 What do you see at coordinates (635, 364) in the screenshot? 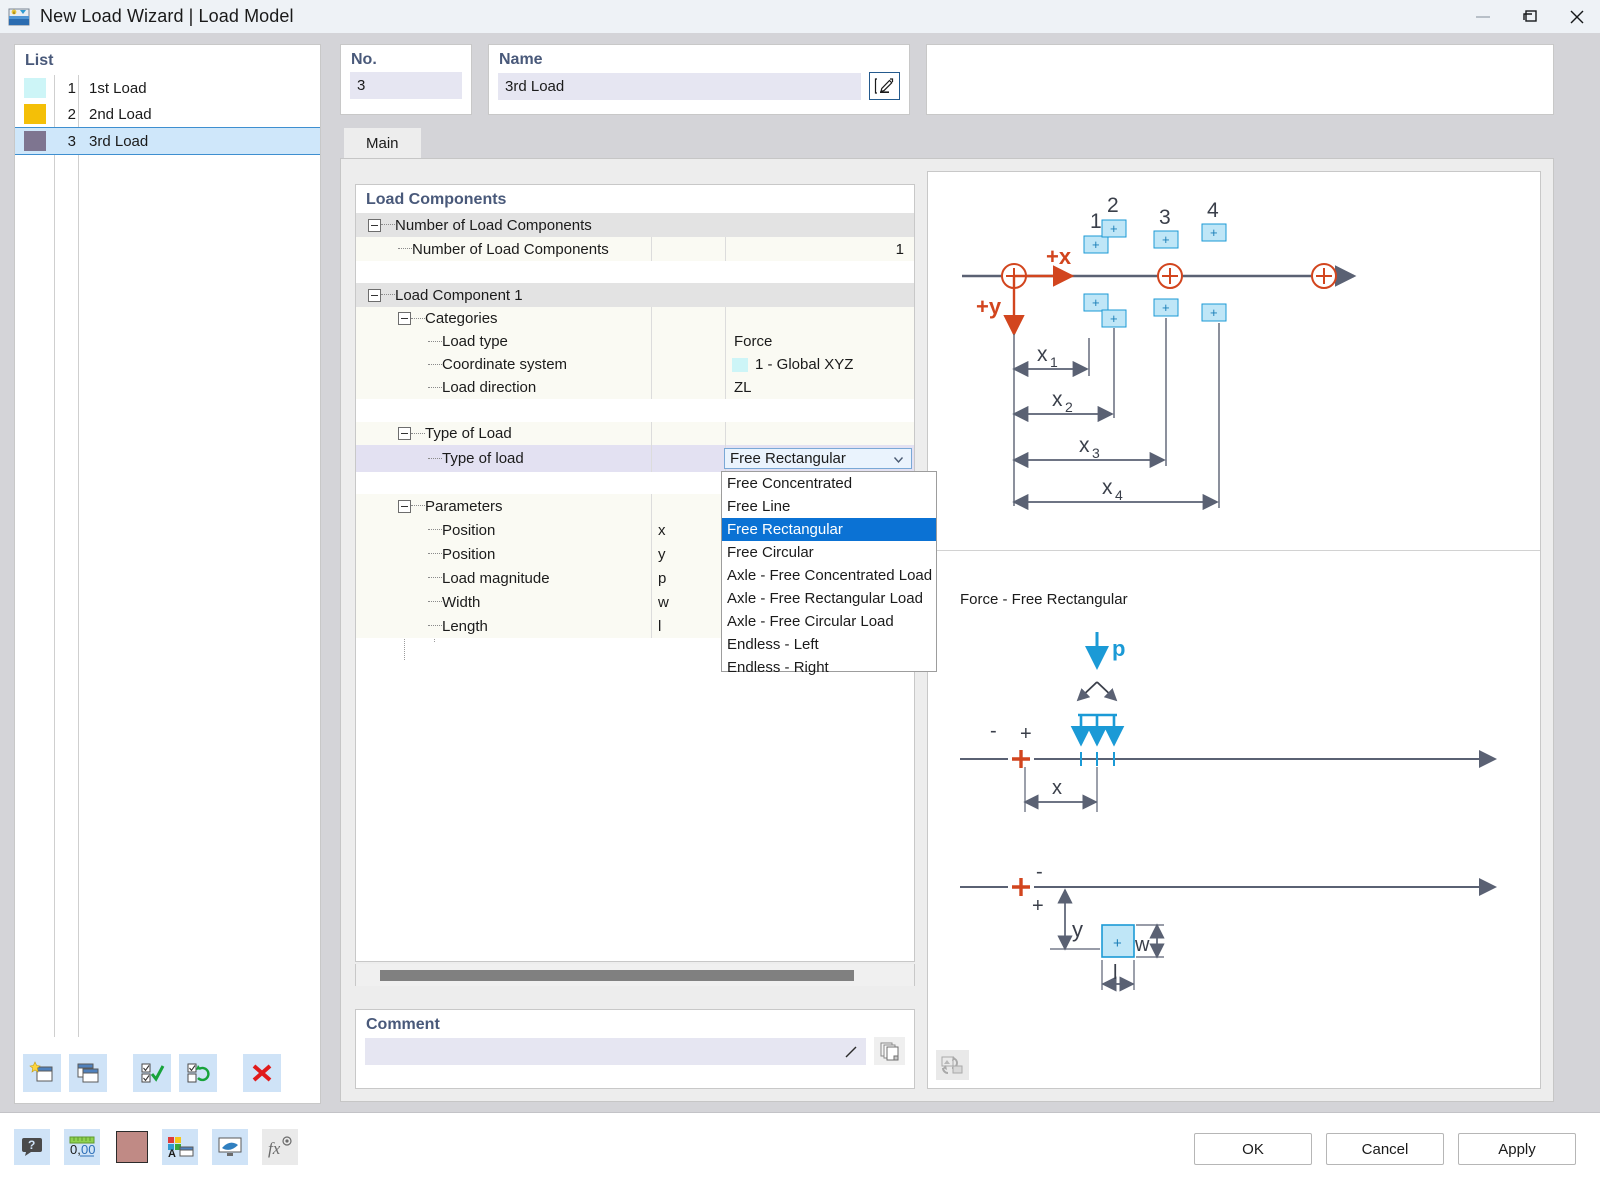
I see `tree-leaf-row: Coordinate system 1 - Global XYZ` at bounding box center [635, 364].